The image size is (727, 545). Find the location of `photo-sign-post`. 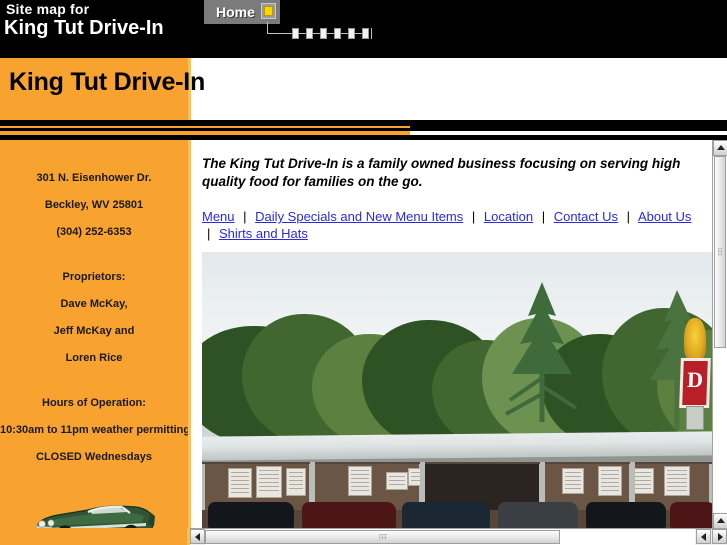

photo-sign-post is located at coordinates (695, 418).